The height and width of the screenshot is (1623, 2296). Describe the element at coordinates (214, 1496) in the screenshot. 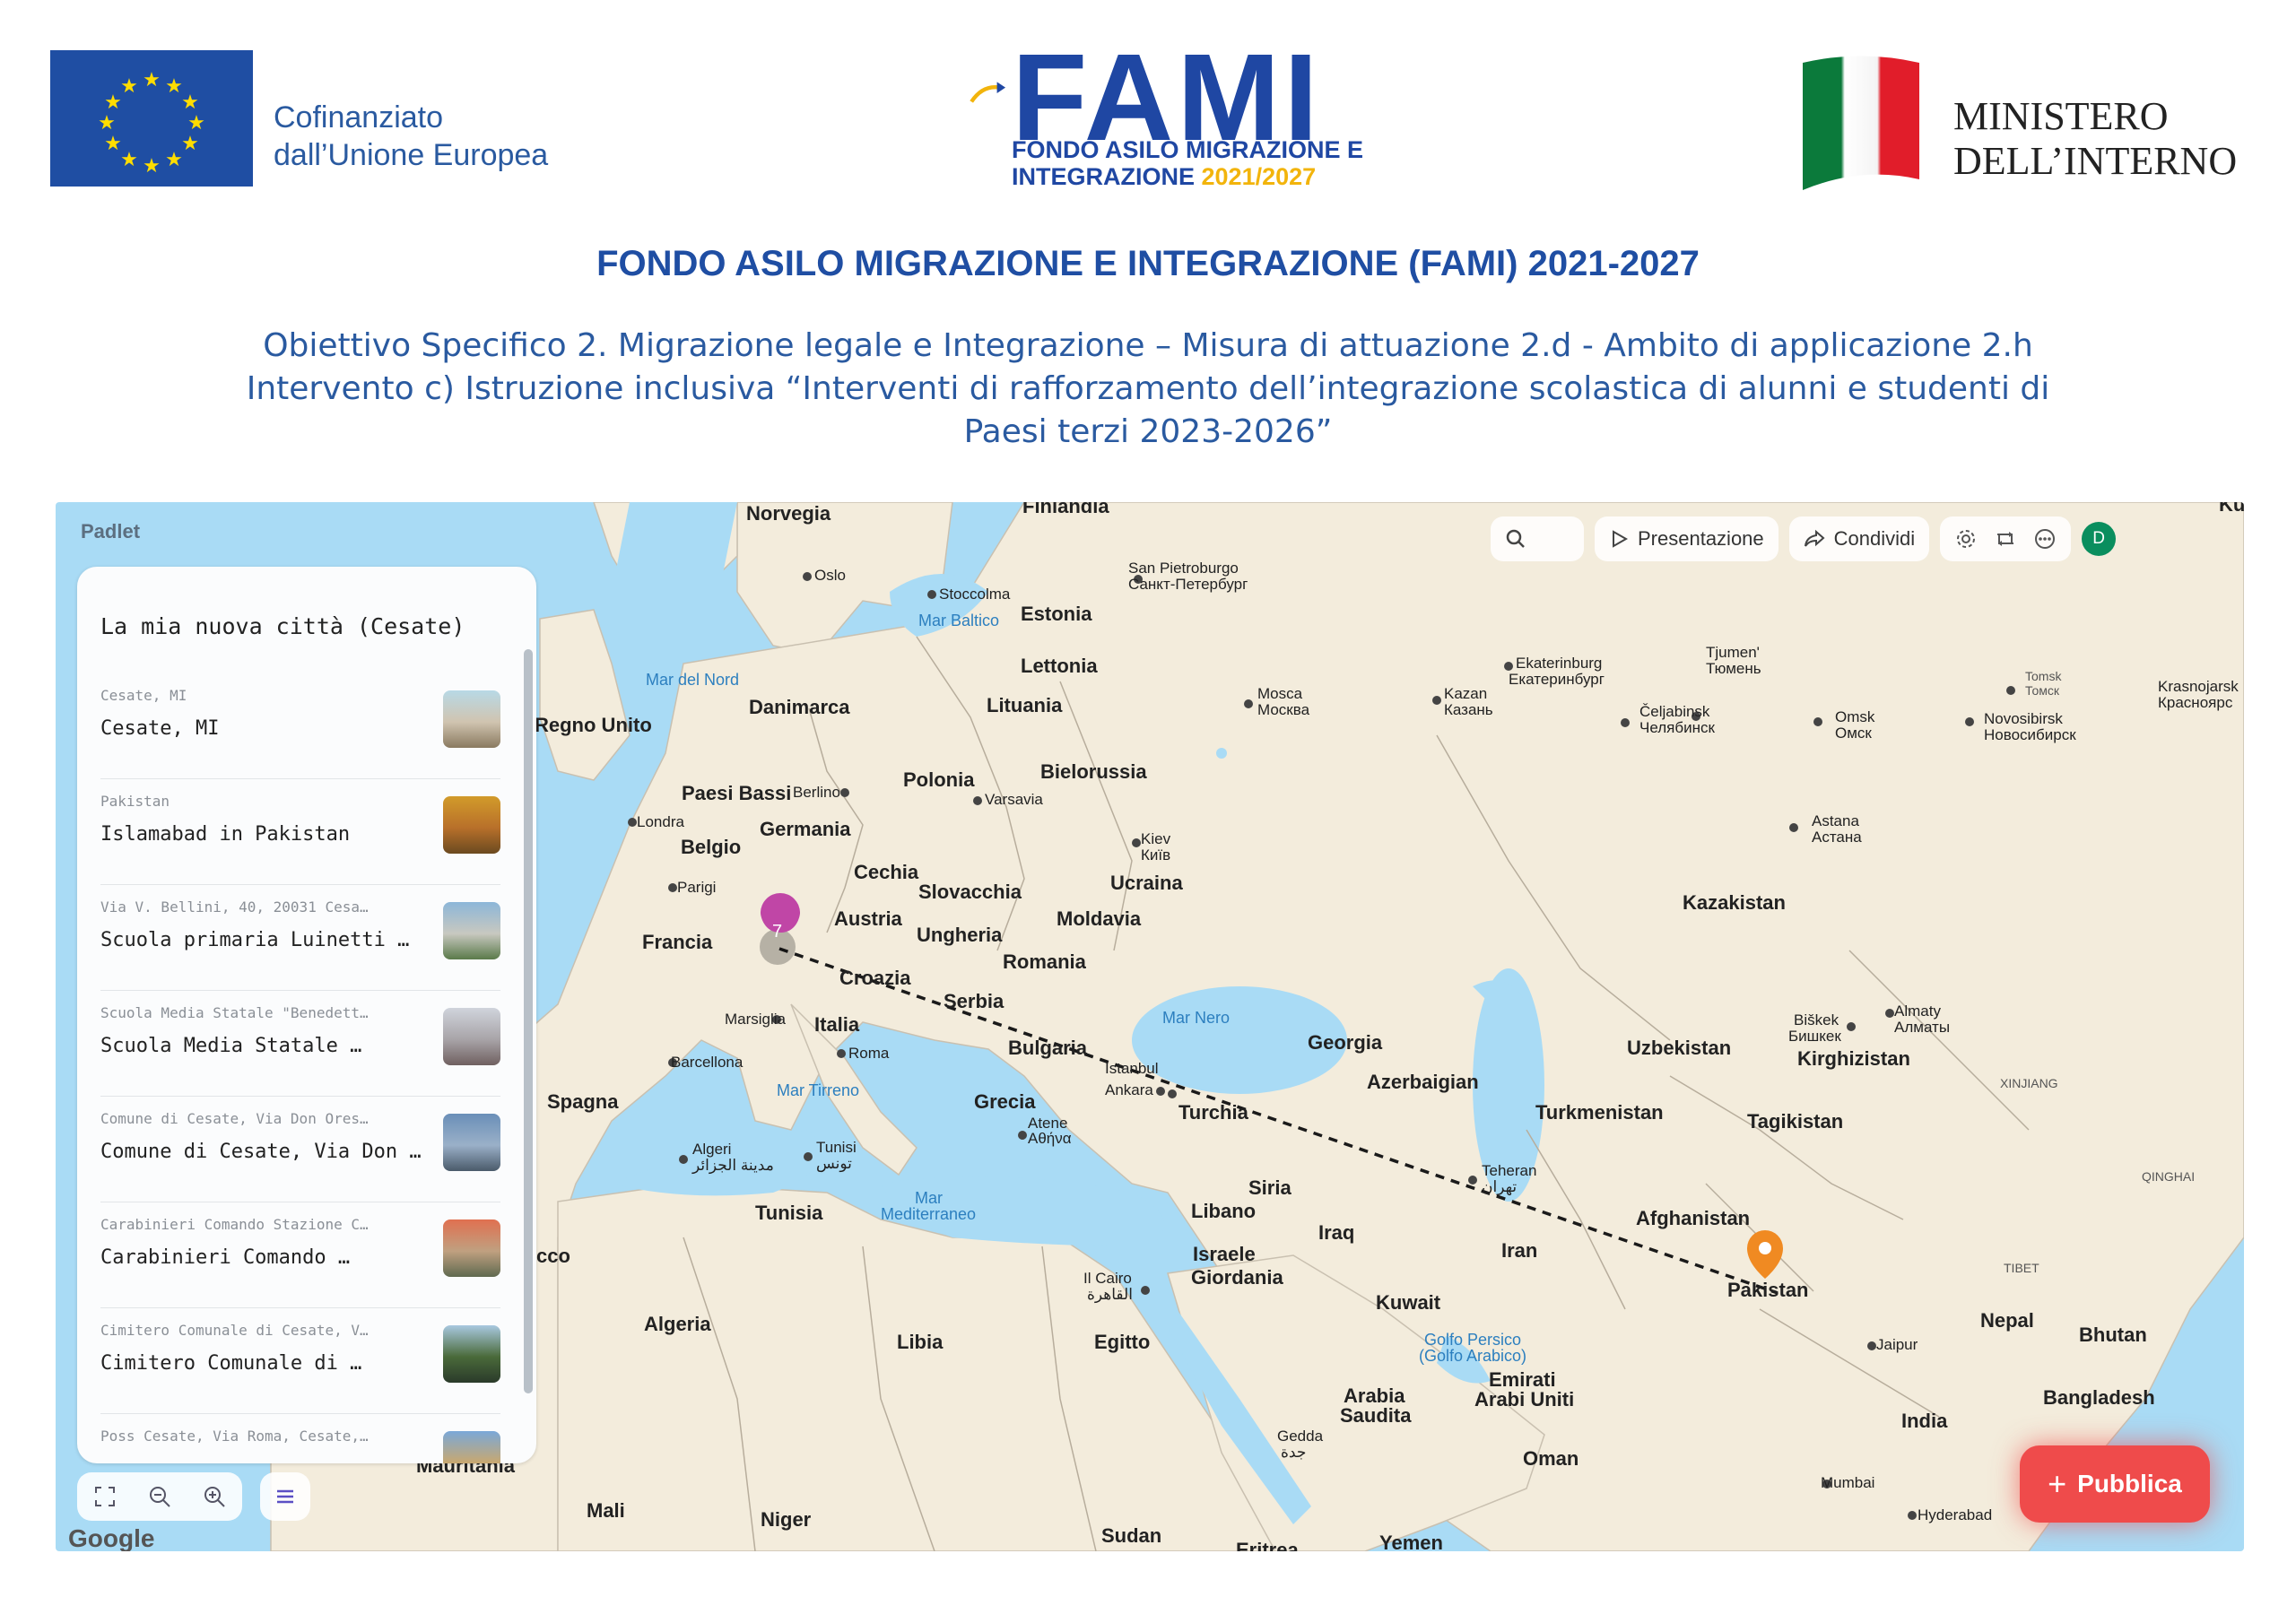

I see `zoom-in-icon` at that location.